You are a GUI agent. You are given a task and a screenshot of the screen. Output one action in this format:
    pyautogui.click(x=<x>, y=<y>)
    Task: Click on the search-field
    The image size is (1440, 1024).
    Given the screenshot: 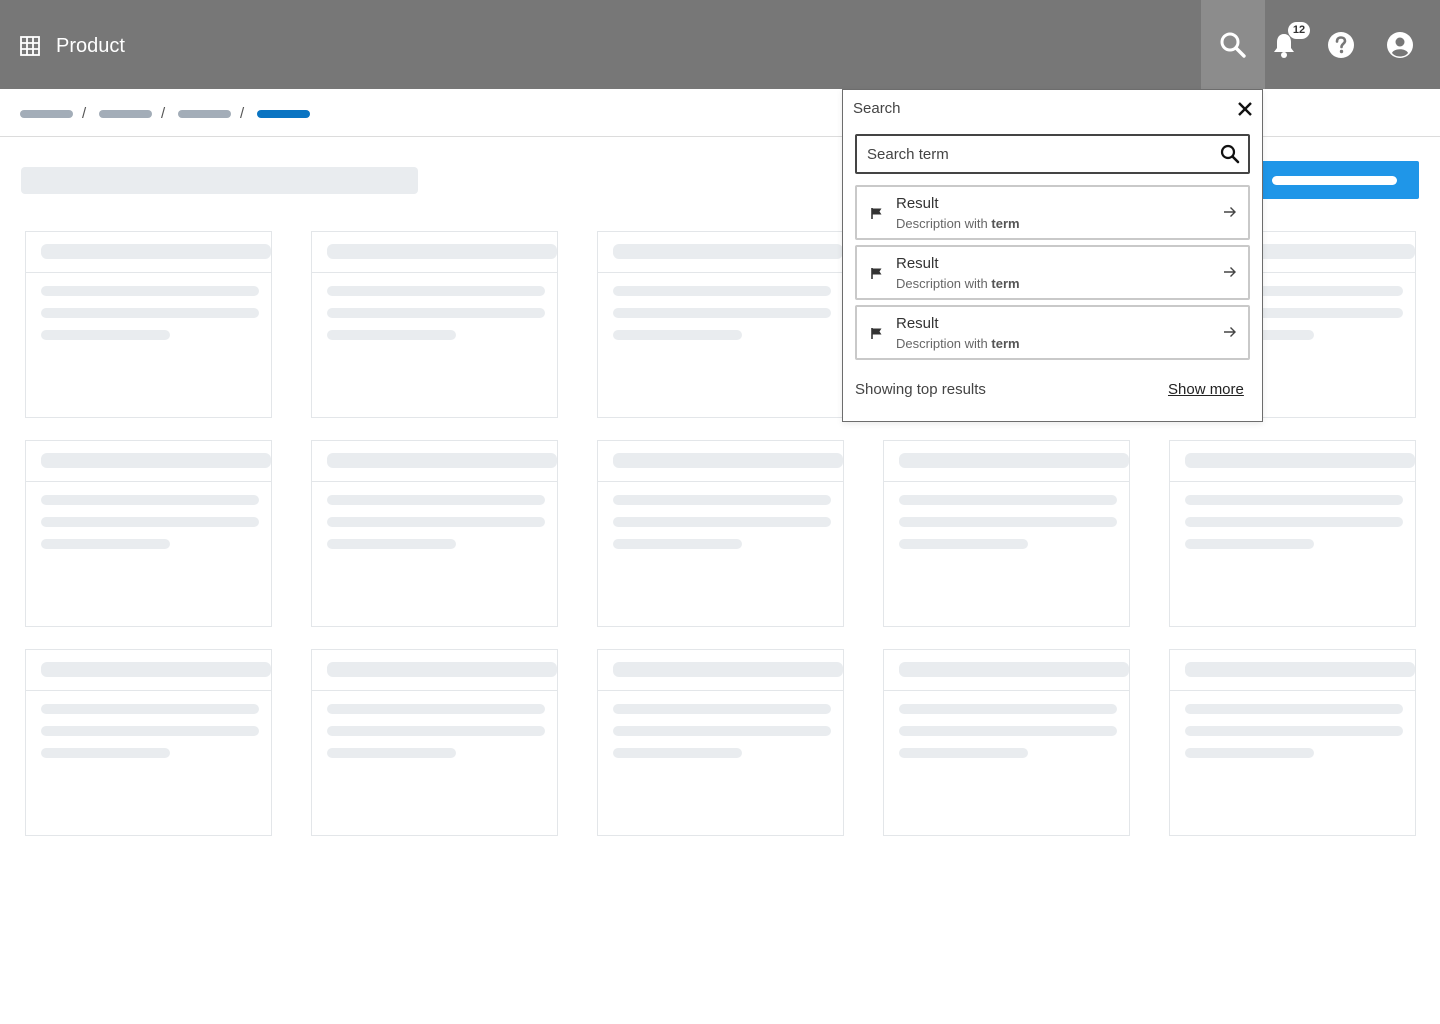 What is the action you would take?
    pyautogui.click(x=1052, y=154)
    